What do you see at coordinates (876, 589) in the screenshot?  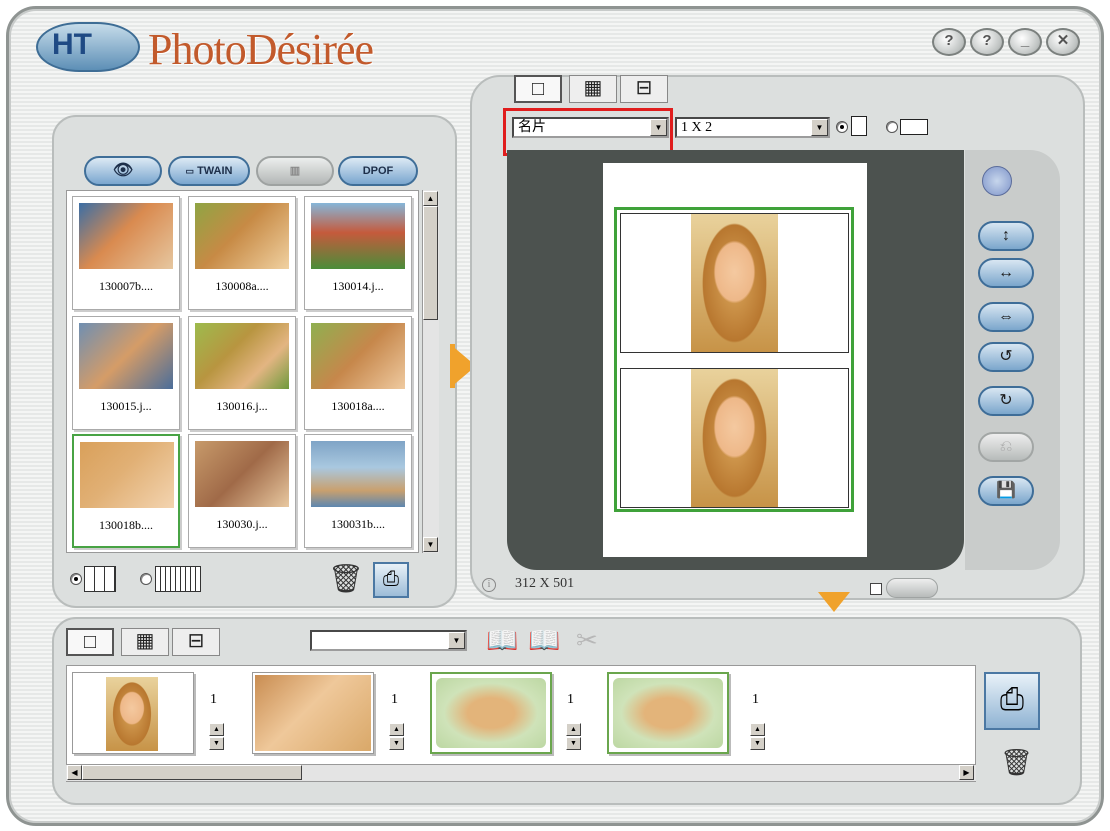 I see `option-checkbox` at bounding box center [876, 589].